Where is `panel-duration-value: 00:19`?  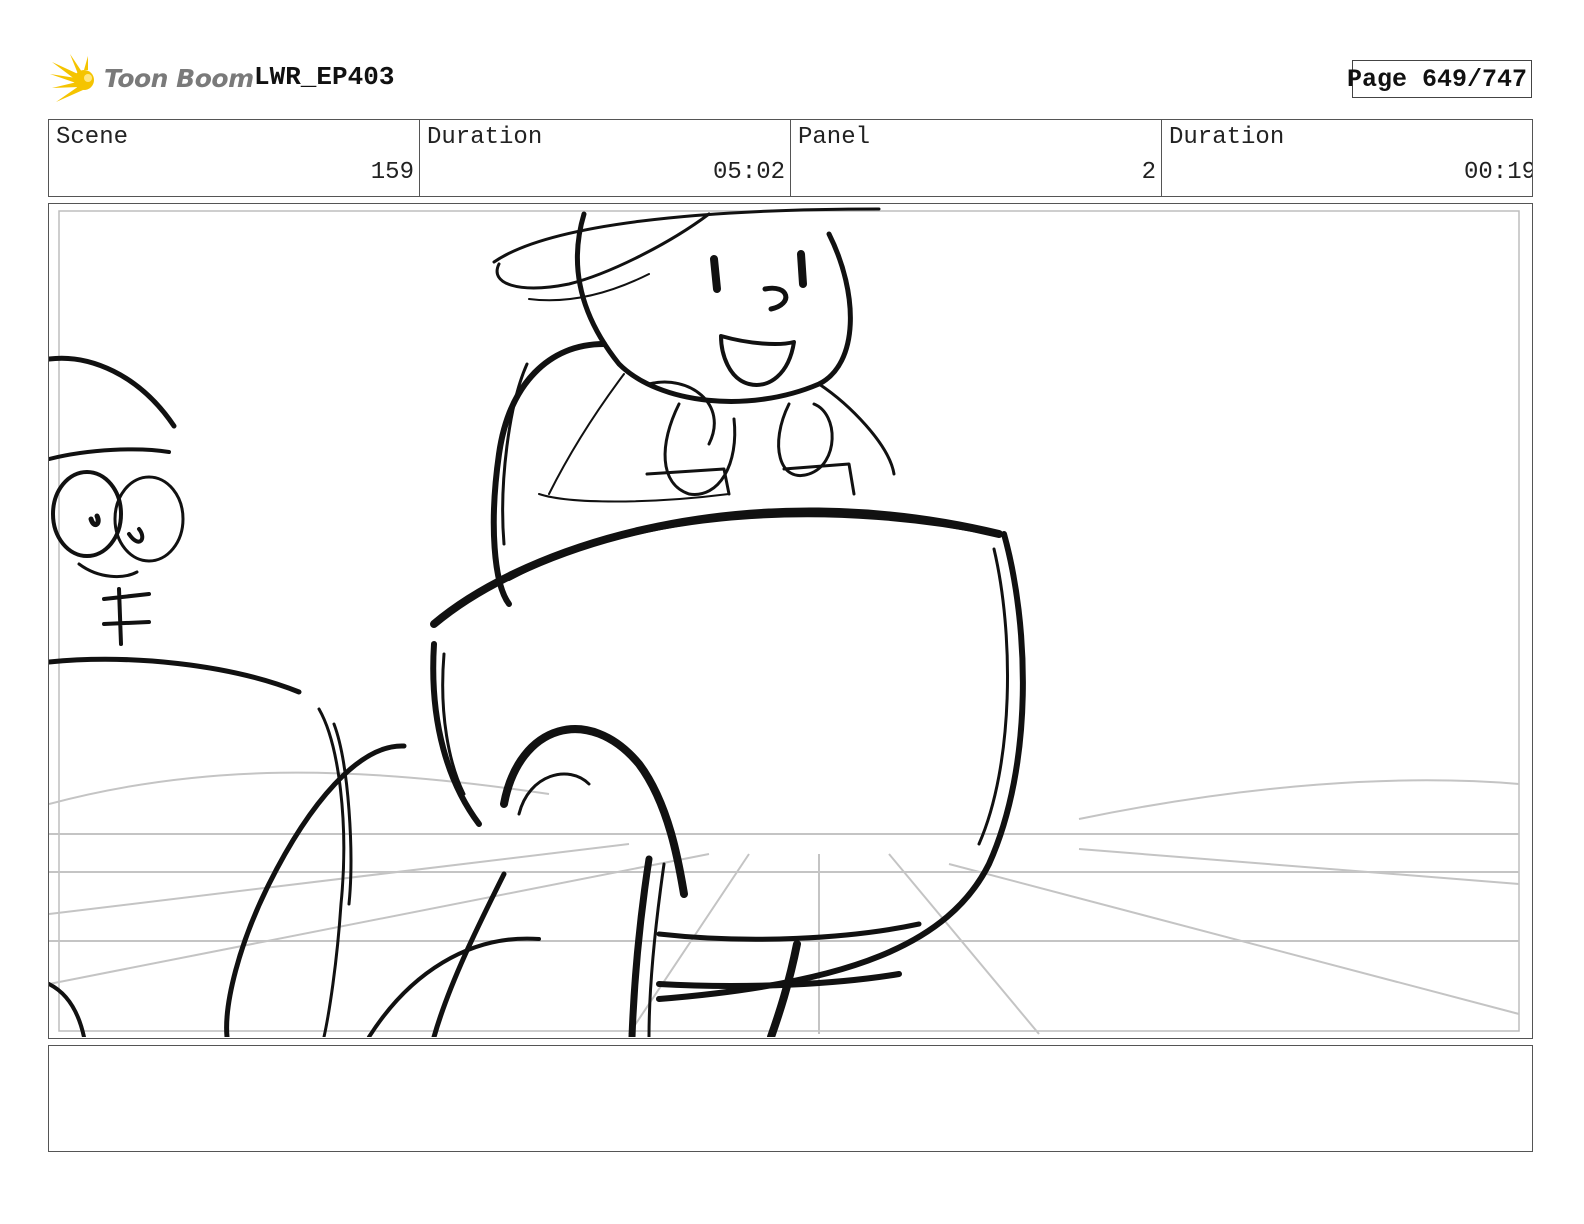 panel-duration-value: 00:19 is located at coordinates (1497, 172).